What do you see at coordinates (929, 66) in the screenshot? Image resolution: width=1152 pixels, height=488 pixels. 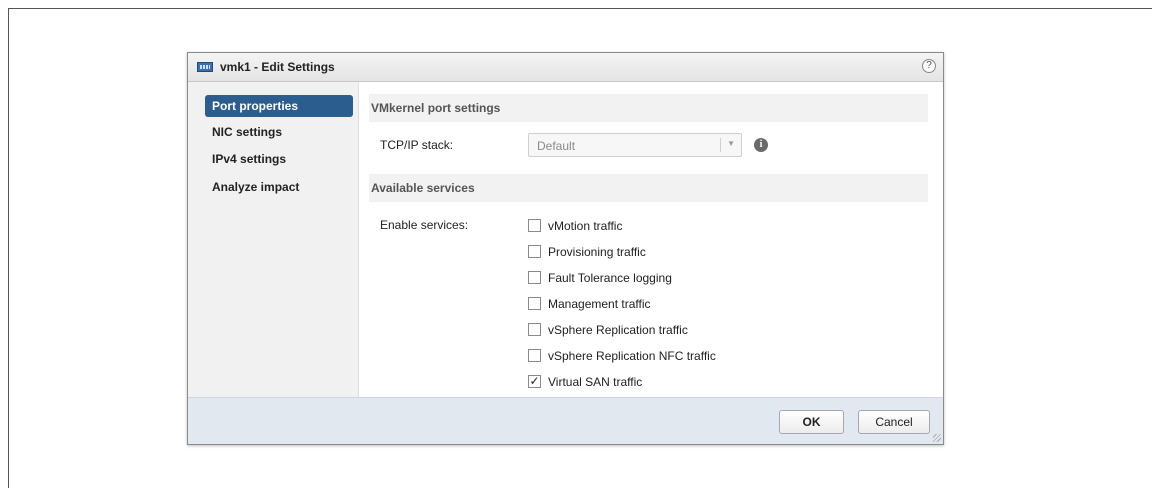 I see `help-icon: ?` at bounding box center [929, 66].